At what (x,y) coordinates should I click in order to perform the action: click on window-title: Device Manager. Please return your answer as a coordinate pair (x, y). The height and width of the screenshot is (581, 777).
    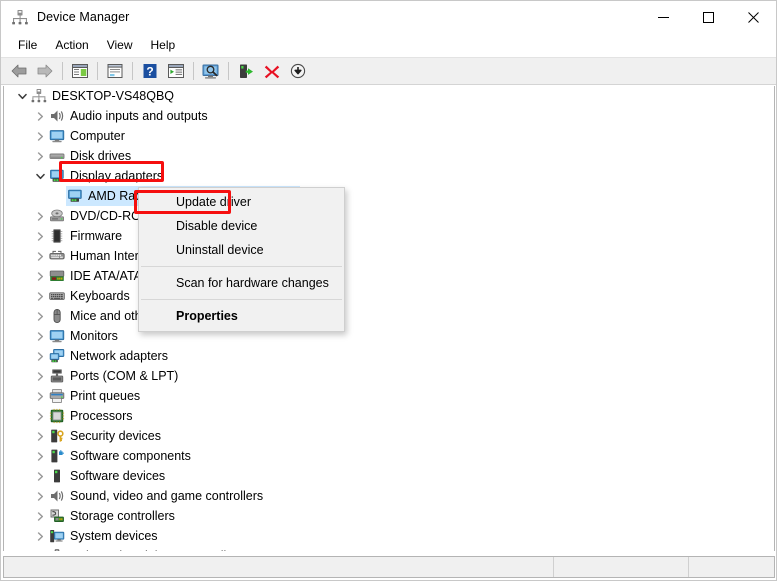
    Looking at the image, I should click on (83, 17).